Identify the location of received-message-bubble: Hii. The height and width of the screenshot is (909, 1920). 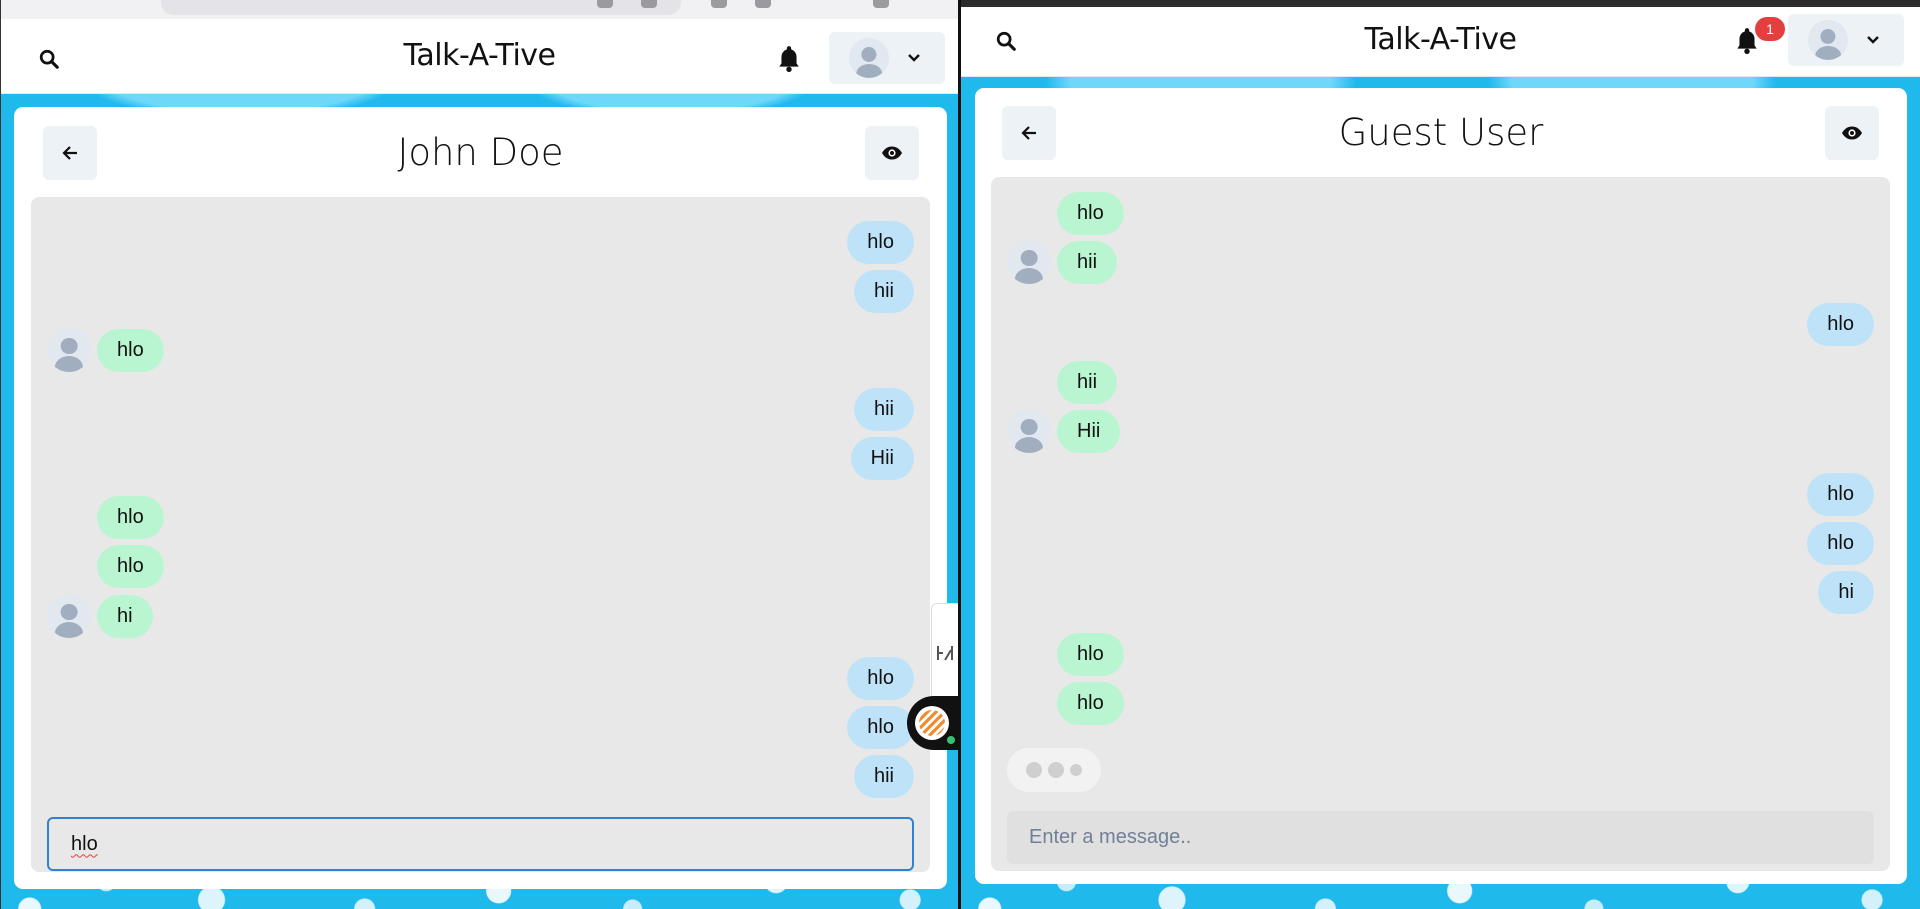
(1089, 431).